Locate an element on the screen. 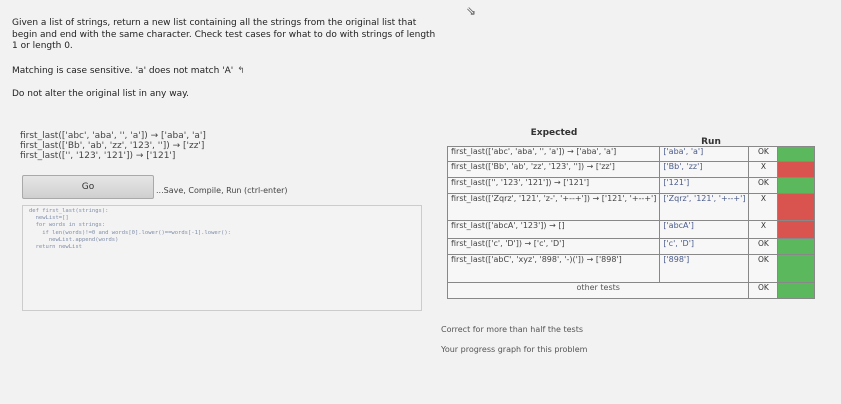 This screenshot has height=404, width=841. run-cell: ['aba', 'a'] is located at coordinates (704, 154).